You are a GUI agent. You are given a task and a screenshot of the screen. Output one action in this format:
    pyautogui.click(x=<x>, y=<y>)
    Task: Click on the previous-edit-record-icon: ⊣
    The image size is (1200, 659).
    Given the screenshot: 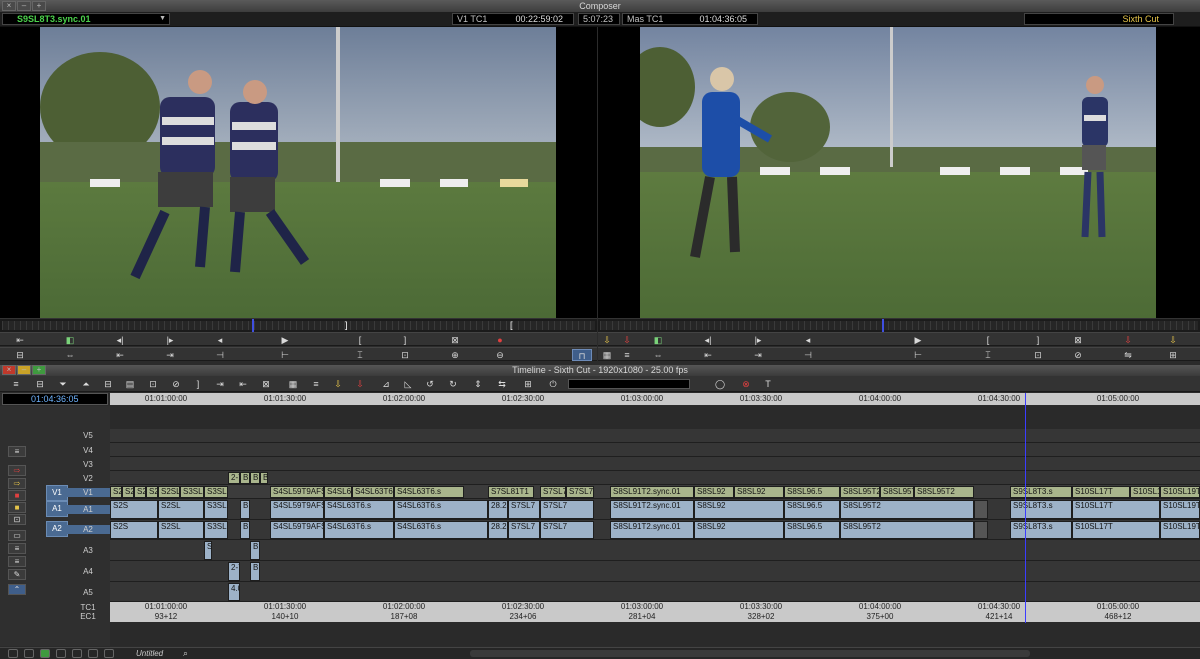 What is the action you would take?
    pyautogui.click(x=808, y=355)
    